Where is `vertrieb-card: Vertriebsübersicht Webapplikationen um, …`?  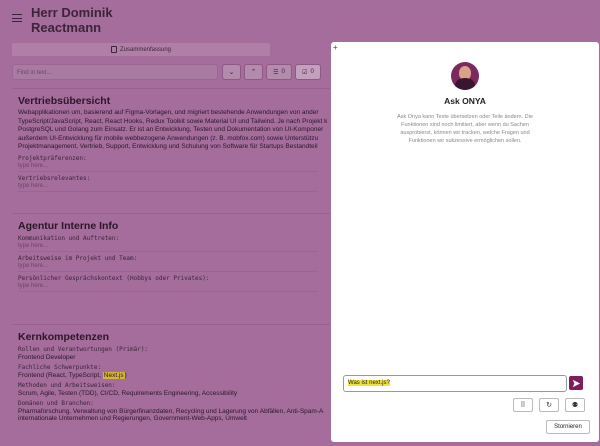 vertrieb-card: Vertriebsübersicht Webapplikationen um, … is located at coordinates (171, 148).